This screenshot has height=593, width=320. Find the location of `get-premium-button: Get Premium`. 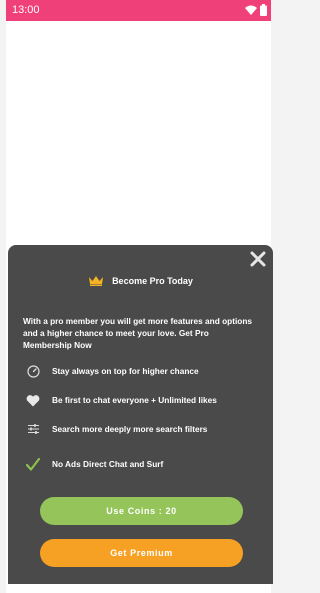

get-premium-button: Get Premium is located at coordinates (141, 553).